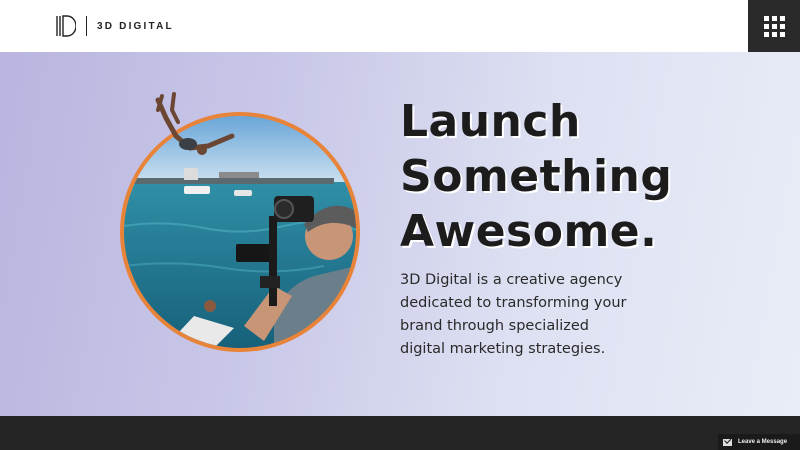  Describe the element at coordinates (511, 280) in the screenshot. I see `description-line: 3D Digital is a creative agency` at that location.